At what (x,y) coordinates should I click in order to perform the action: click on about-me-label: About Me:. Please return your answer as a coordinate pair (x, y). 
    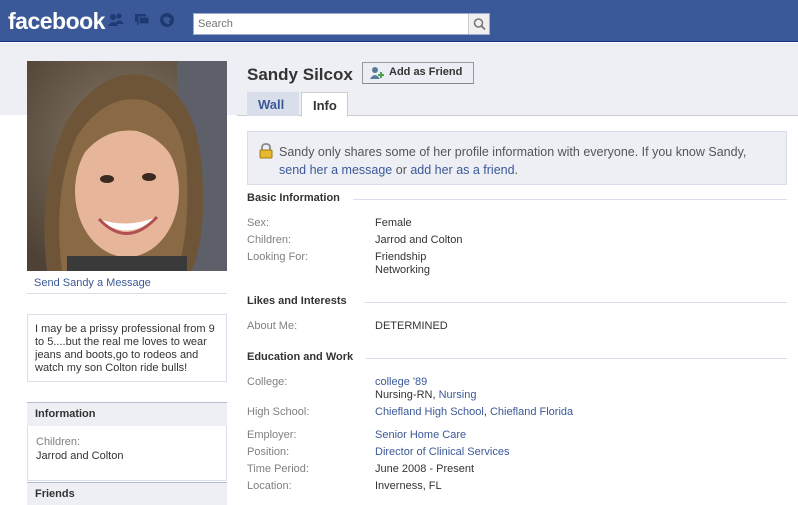
    Looking at the image, I should click on (272, 326).